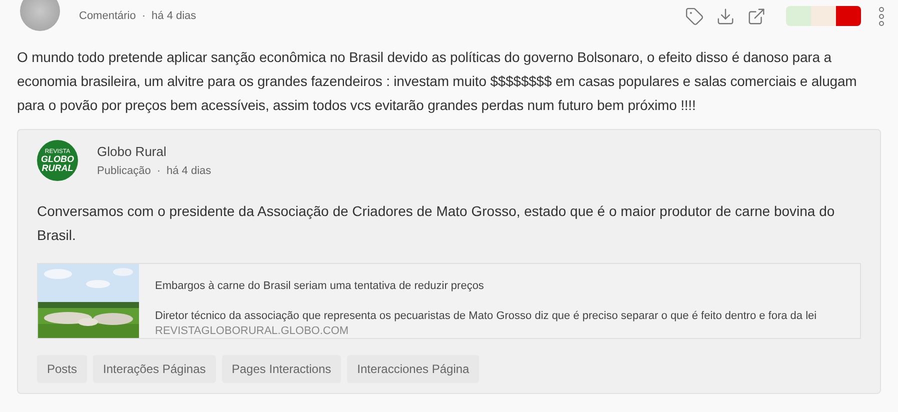 The height and width of the screenshot is (412, 898). What do you see at coordinates (107, 16) in the screenshot?
I see `comment-type: Comentário` at bounding box center [107, 16].